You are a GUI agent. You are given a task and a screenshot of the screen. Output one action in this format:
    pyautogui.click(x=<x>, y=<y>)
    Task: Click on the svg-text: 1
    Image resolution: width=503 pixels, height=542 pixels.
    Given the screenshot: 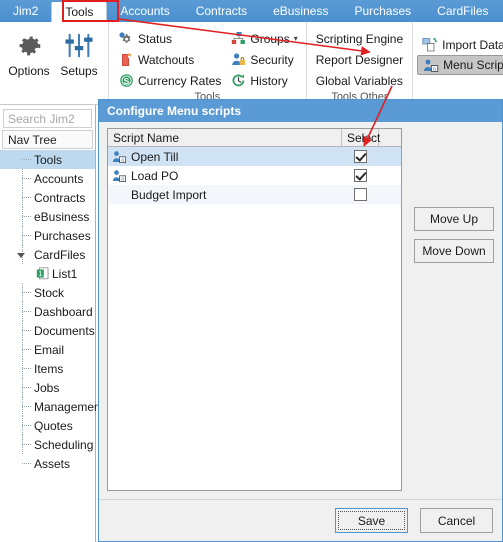 What is the action you would take?
    pyautogui.click(x=40, y=274)
    